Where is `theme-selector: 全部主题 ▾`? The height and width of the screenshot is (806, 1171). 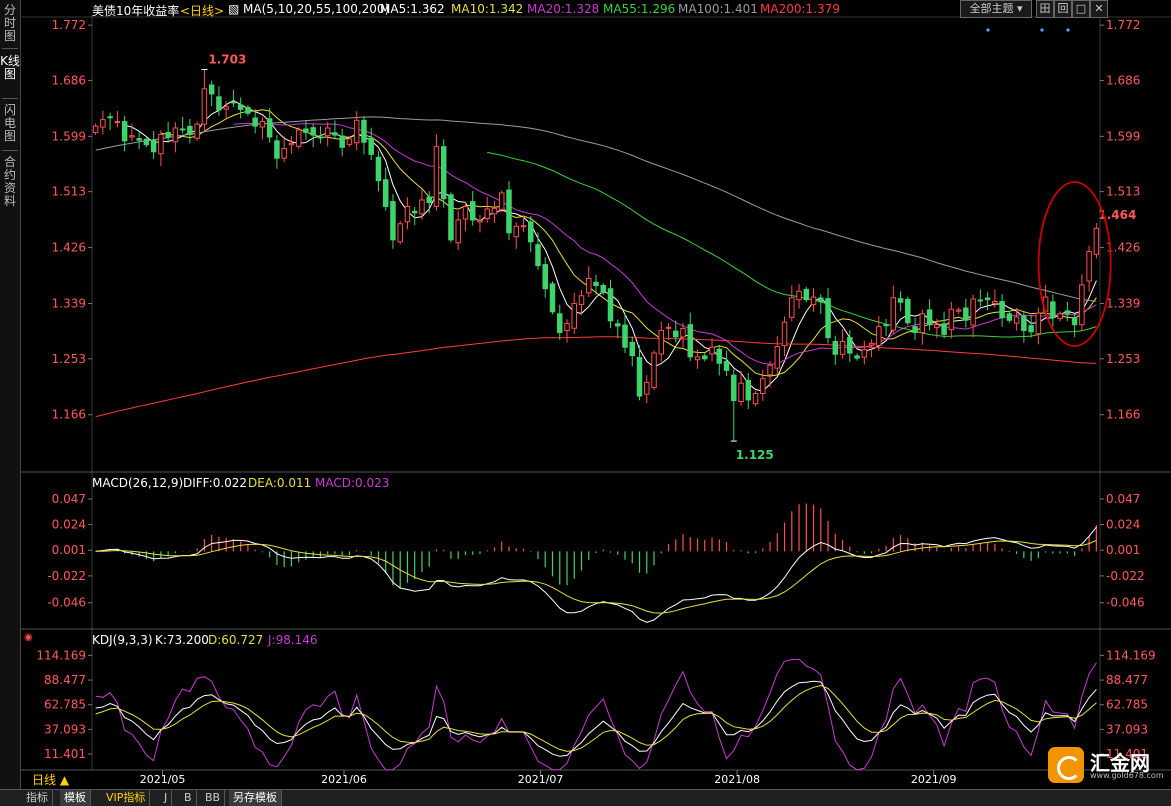
theme-selector: 全部主题 ▾ is located at coordinates (996, 9).